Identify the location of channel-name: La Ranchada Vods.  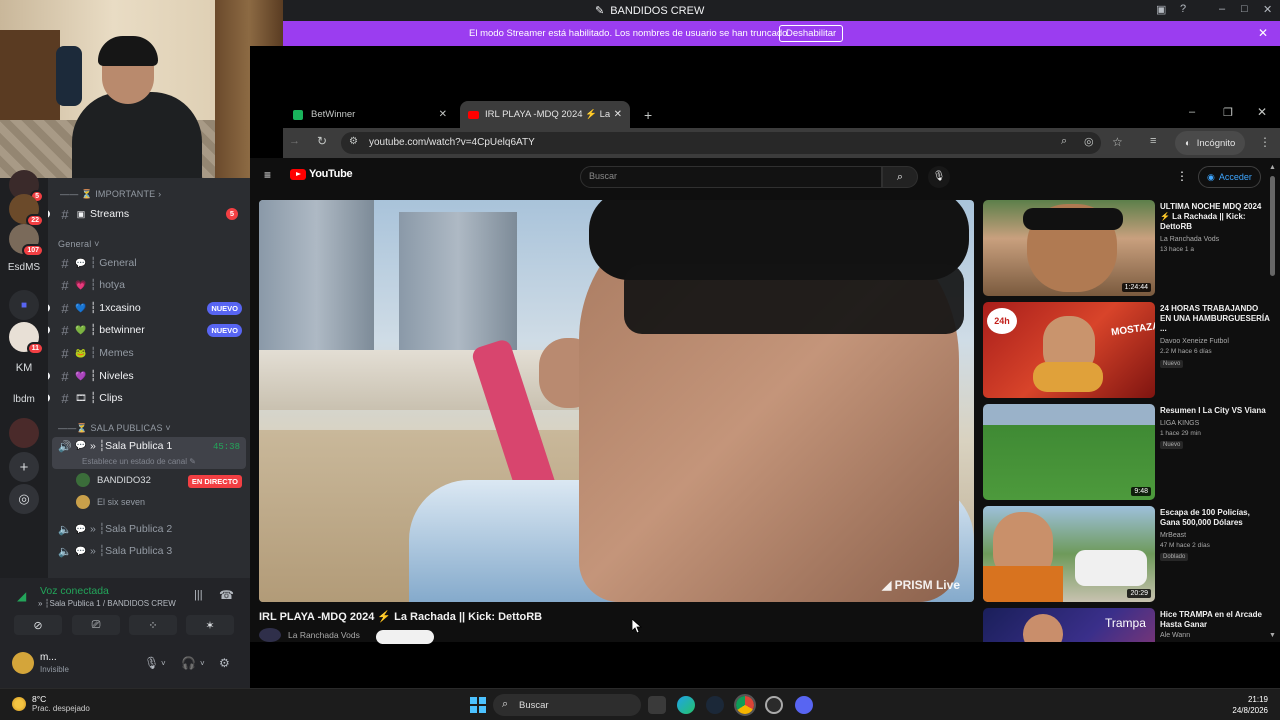
(324, 635).